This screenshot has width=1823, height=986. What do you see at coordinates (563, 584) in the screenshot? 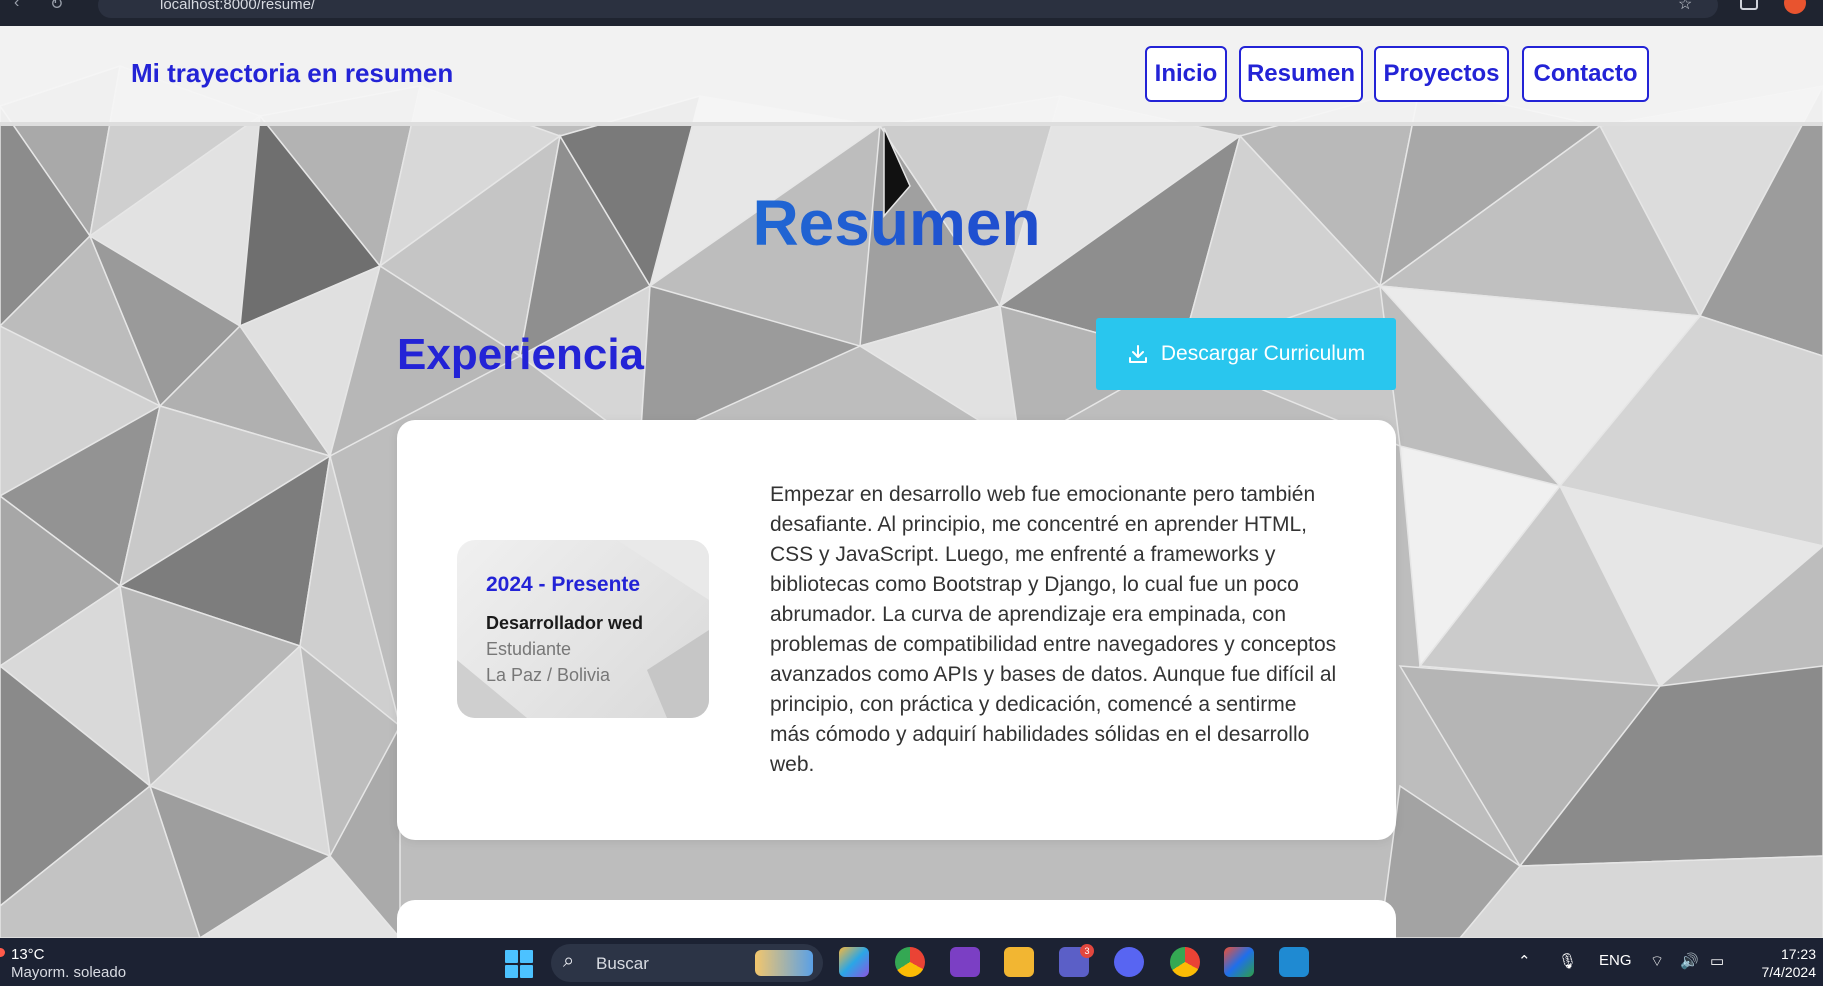
I see `job-period: 2024 - Presente` at bounding box center [563, 584].